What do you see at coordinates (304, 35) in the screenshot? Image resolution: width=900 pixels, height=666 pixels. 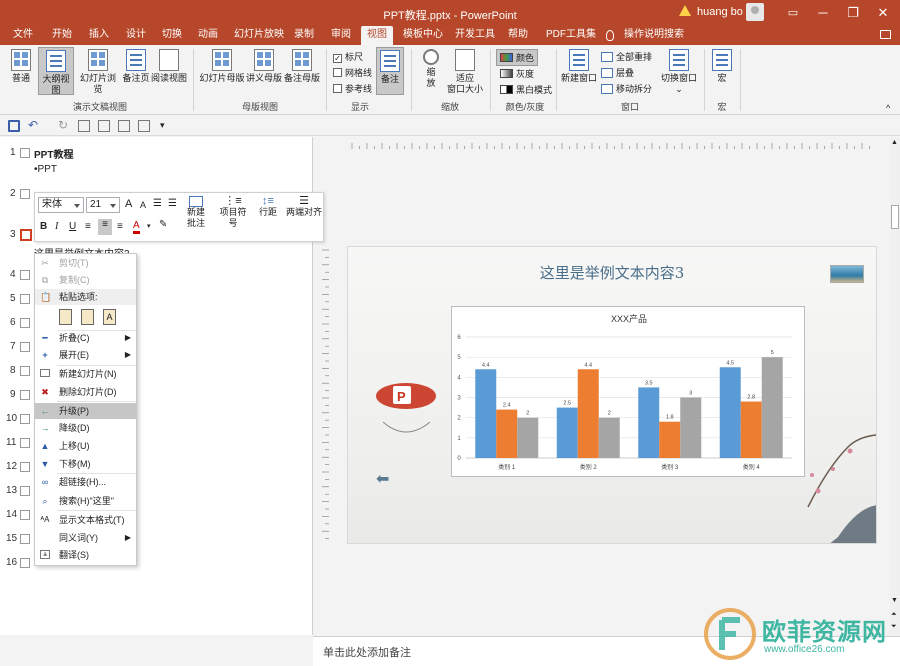 I see `tab-record: 录制` at bounding box center [304, 35].